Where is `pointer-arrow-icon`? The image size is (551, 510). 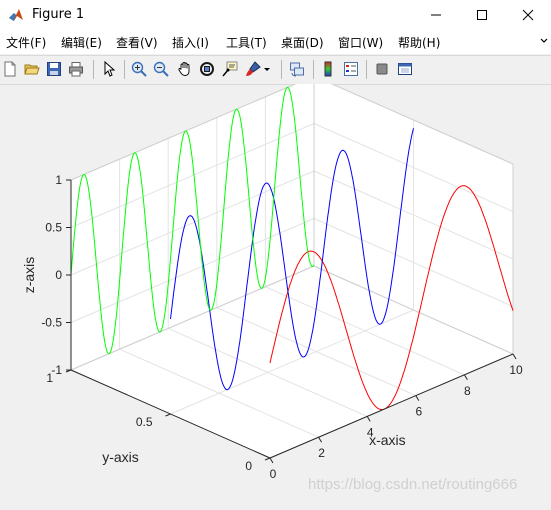
pointer-arrow-icon is located at coordinates (110, 69).